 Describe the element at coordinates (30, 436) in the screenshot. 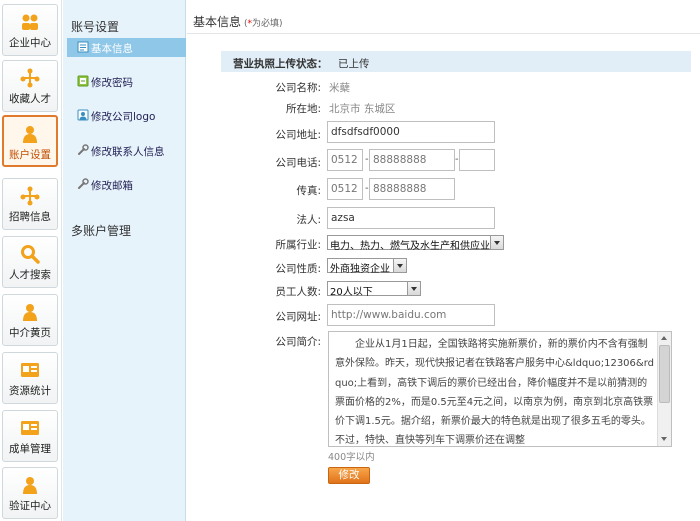

I see `nav-deal-management: 成单管理` at that location.